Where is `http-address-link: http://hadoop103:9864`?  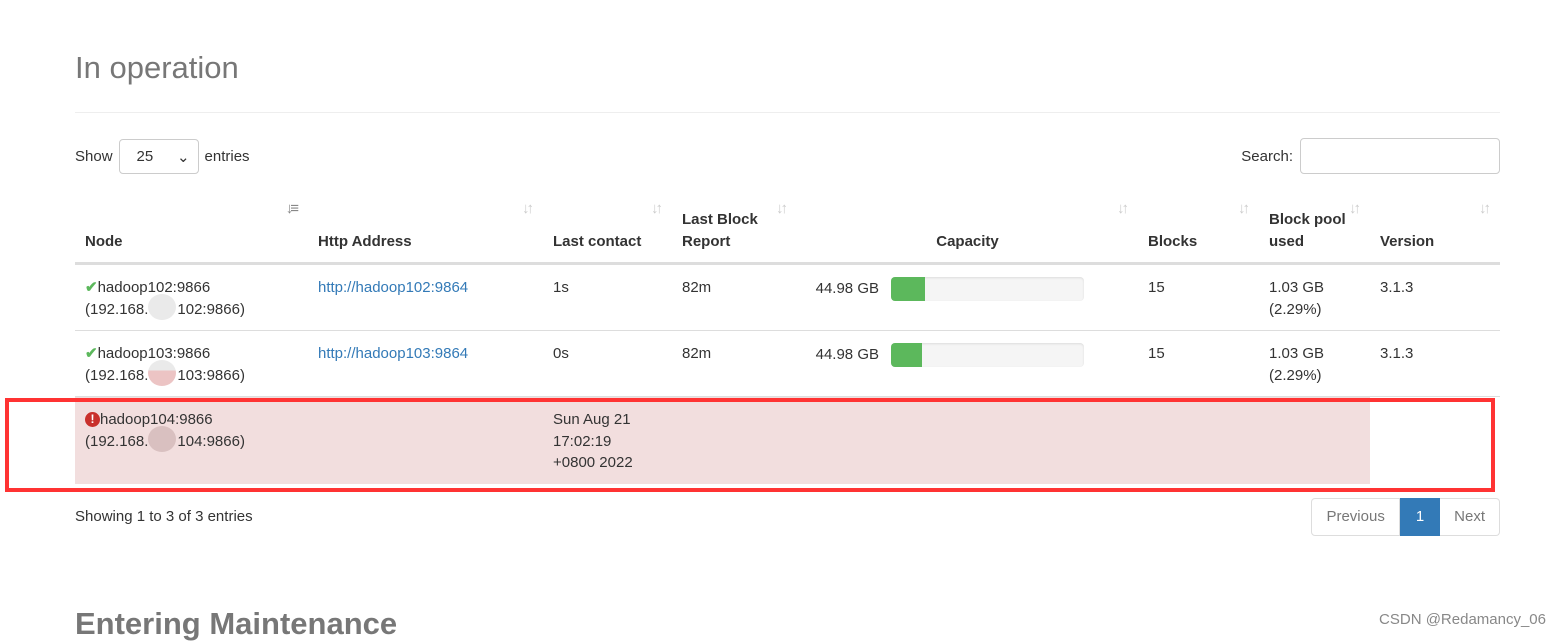 http-address-link: http://hadoop103:9864 is located at coordinates (393, 353).